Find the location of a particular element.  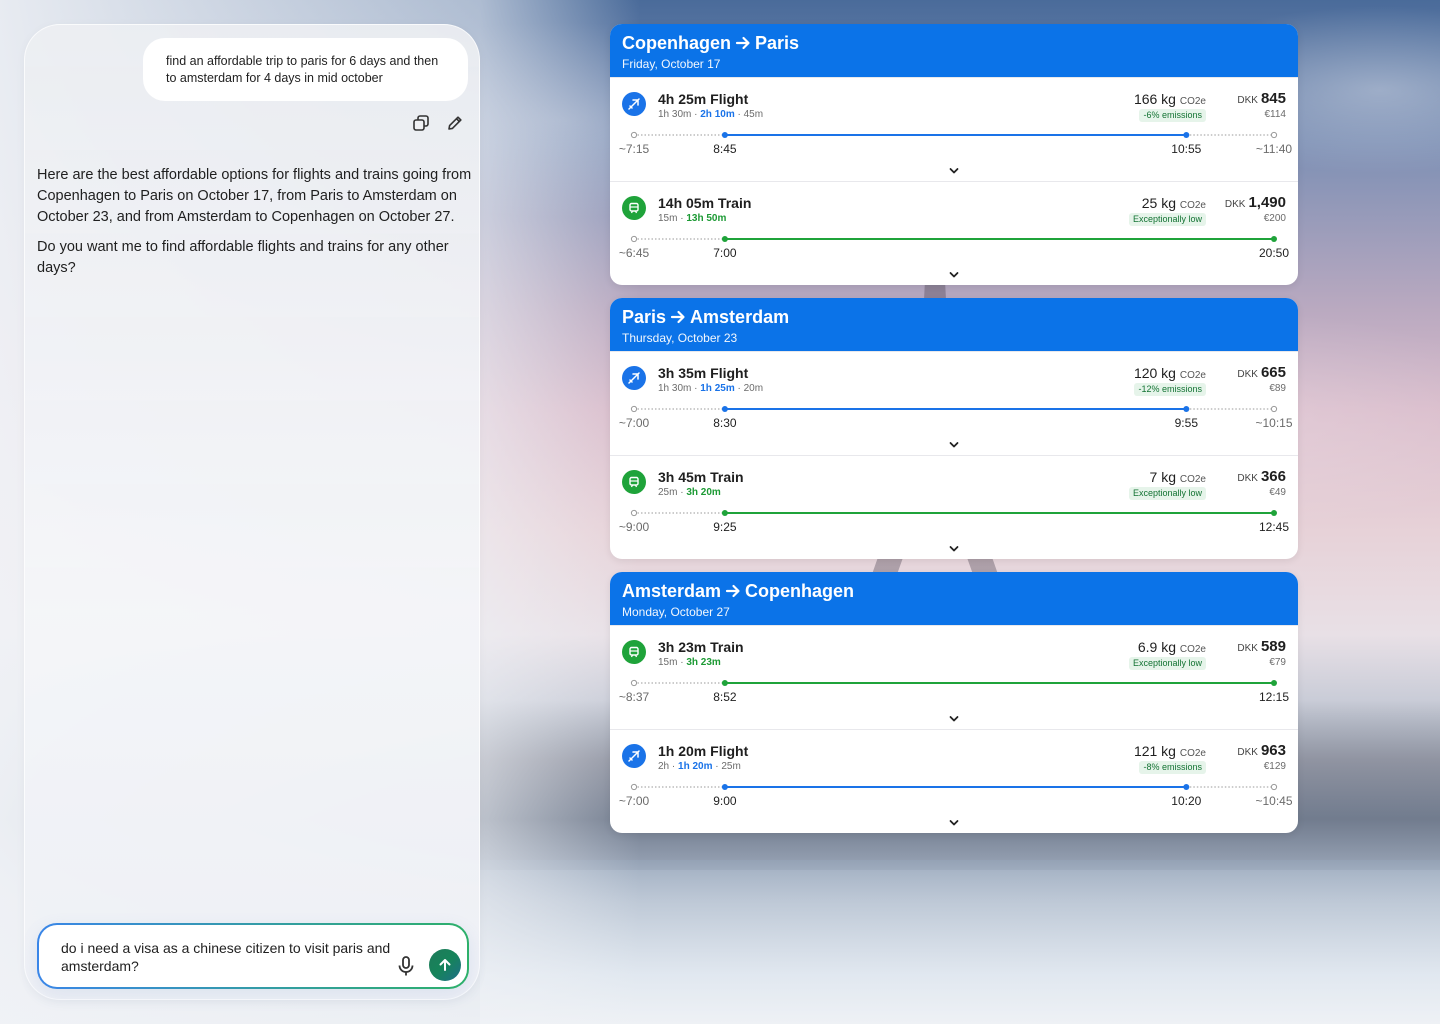

option-title: 1h 20m Flight is located at coordinates (703, 751).